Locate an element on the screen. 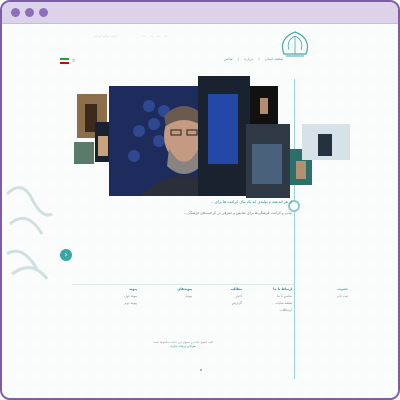 The height and width of the screenshot is (400, 400). footer-link: تماس با ما is located at coordinates (272, 296).